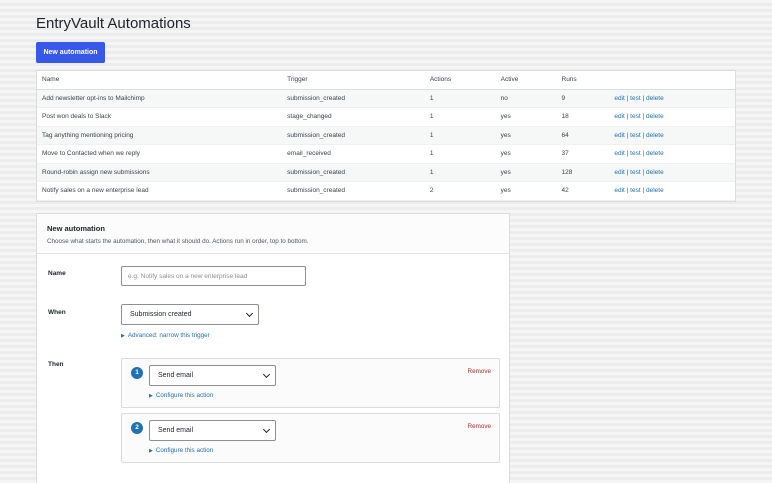  What do you see at coordinates (583, 98) in the screenshot?
I see `automation-runs: 9` at bounding box center [583, 98].